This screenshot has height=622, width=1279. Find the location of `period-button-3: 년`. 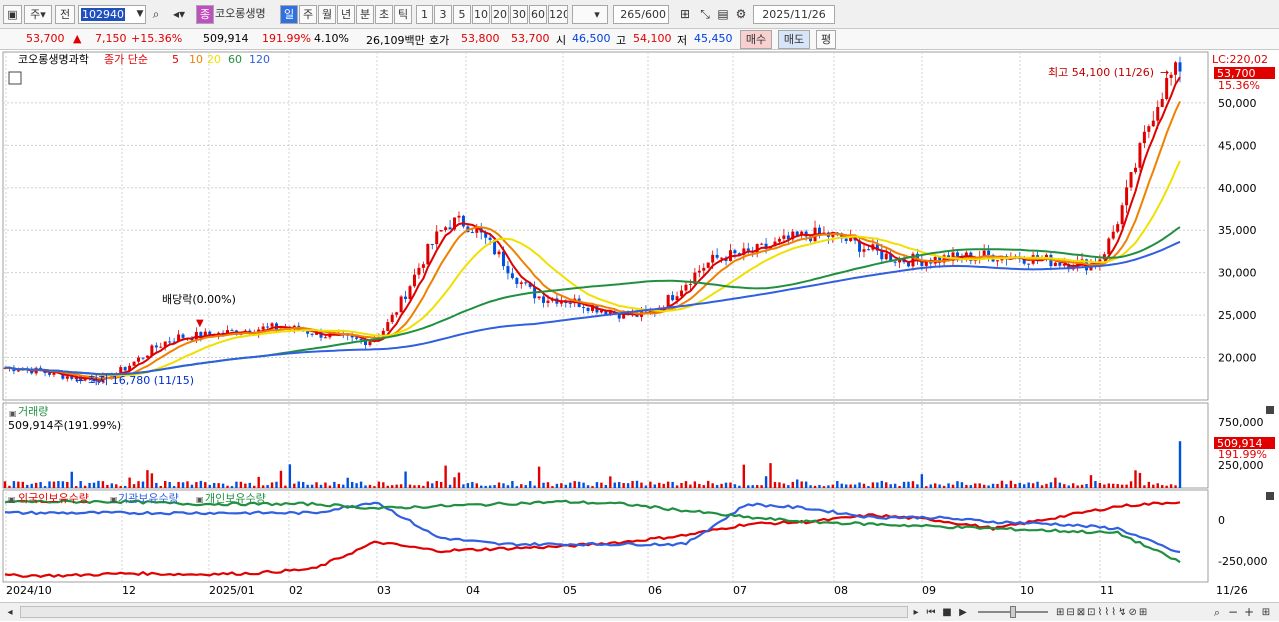

period-button-3: 년 is located at coordinates (346, 14).